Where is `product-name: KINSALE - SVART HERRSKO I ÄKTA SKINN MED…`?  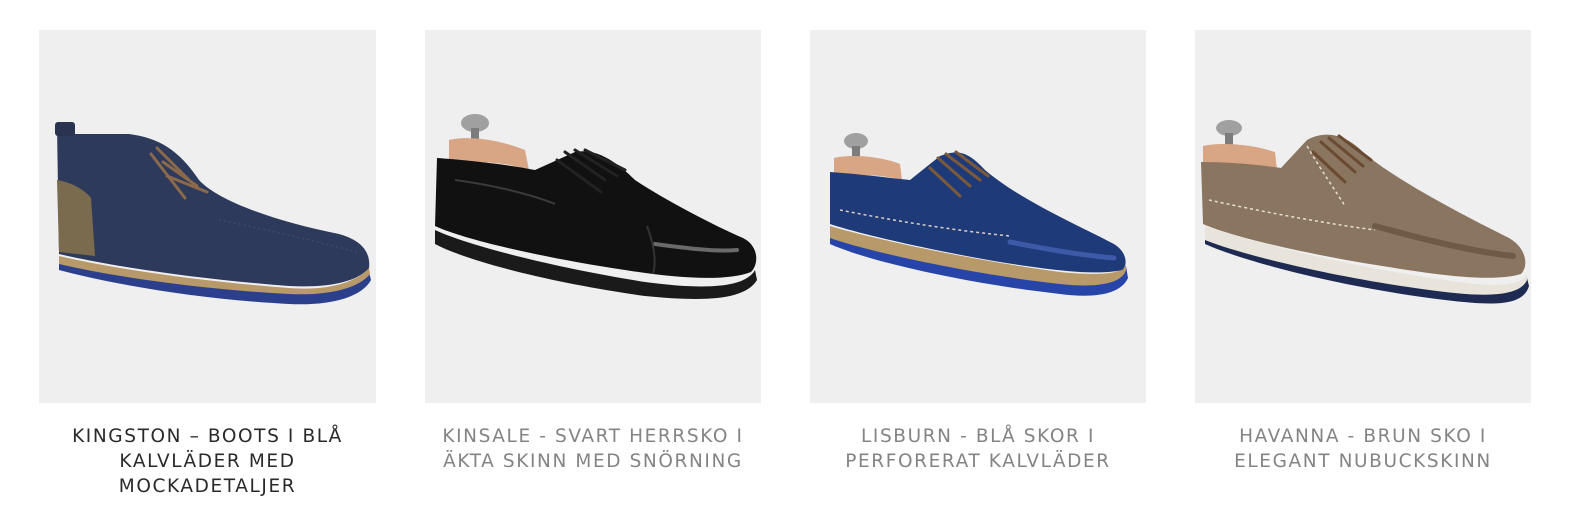
product-name: KINSALE - SVART HERRSKO I ÄKTA SKINN MED… is located at coordinates (593, 449).